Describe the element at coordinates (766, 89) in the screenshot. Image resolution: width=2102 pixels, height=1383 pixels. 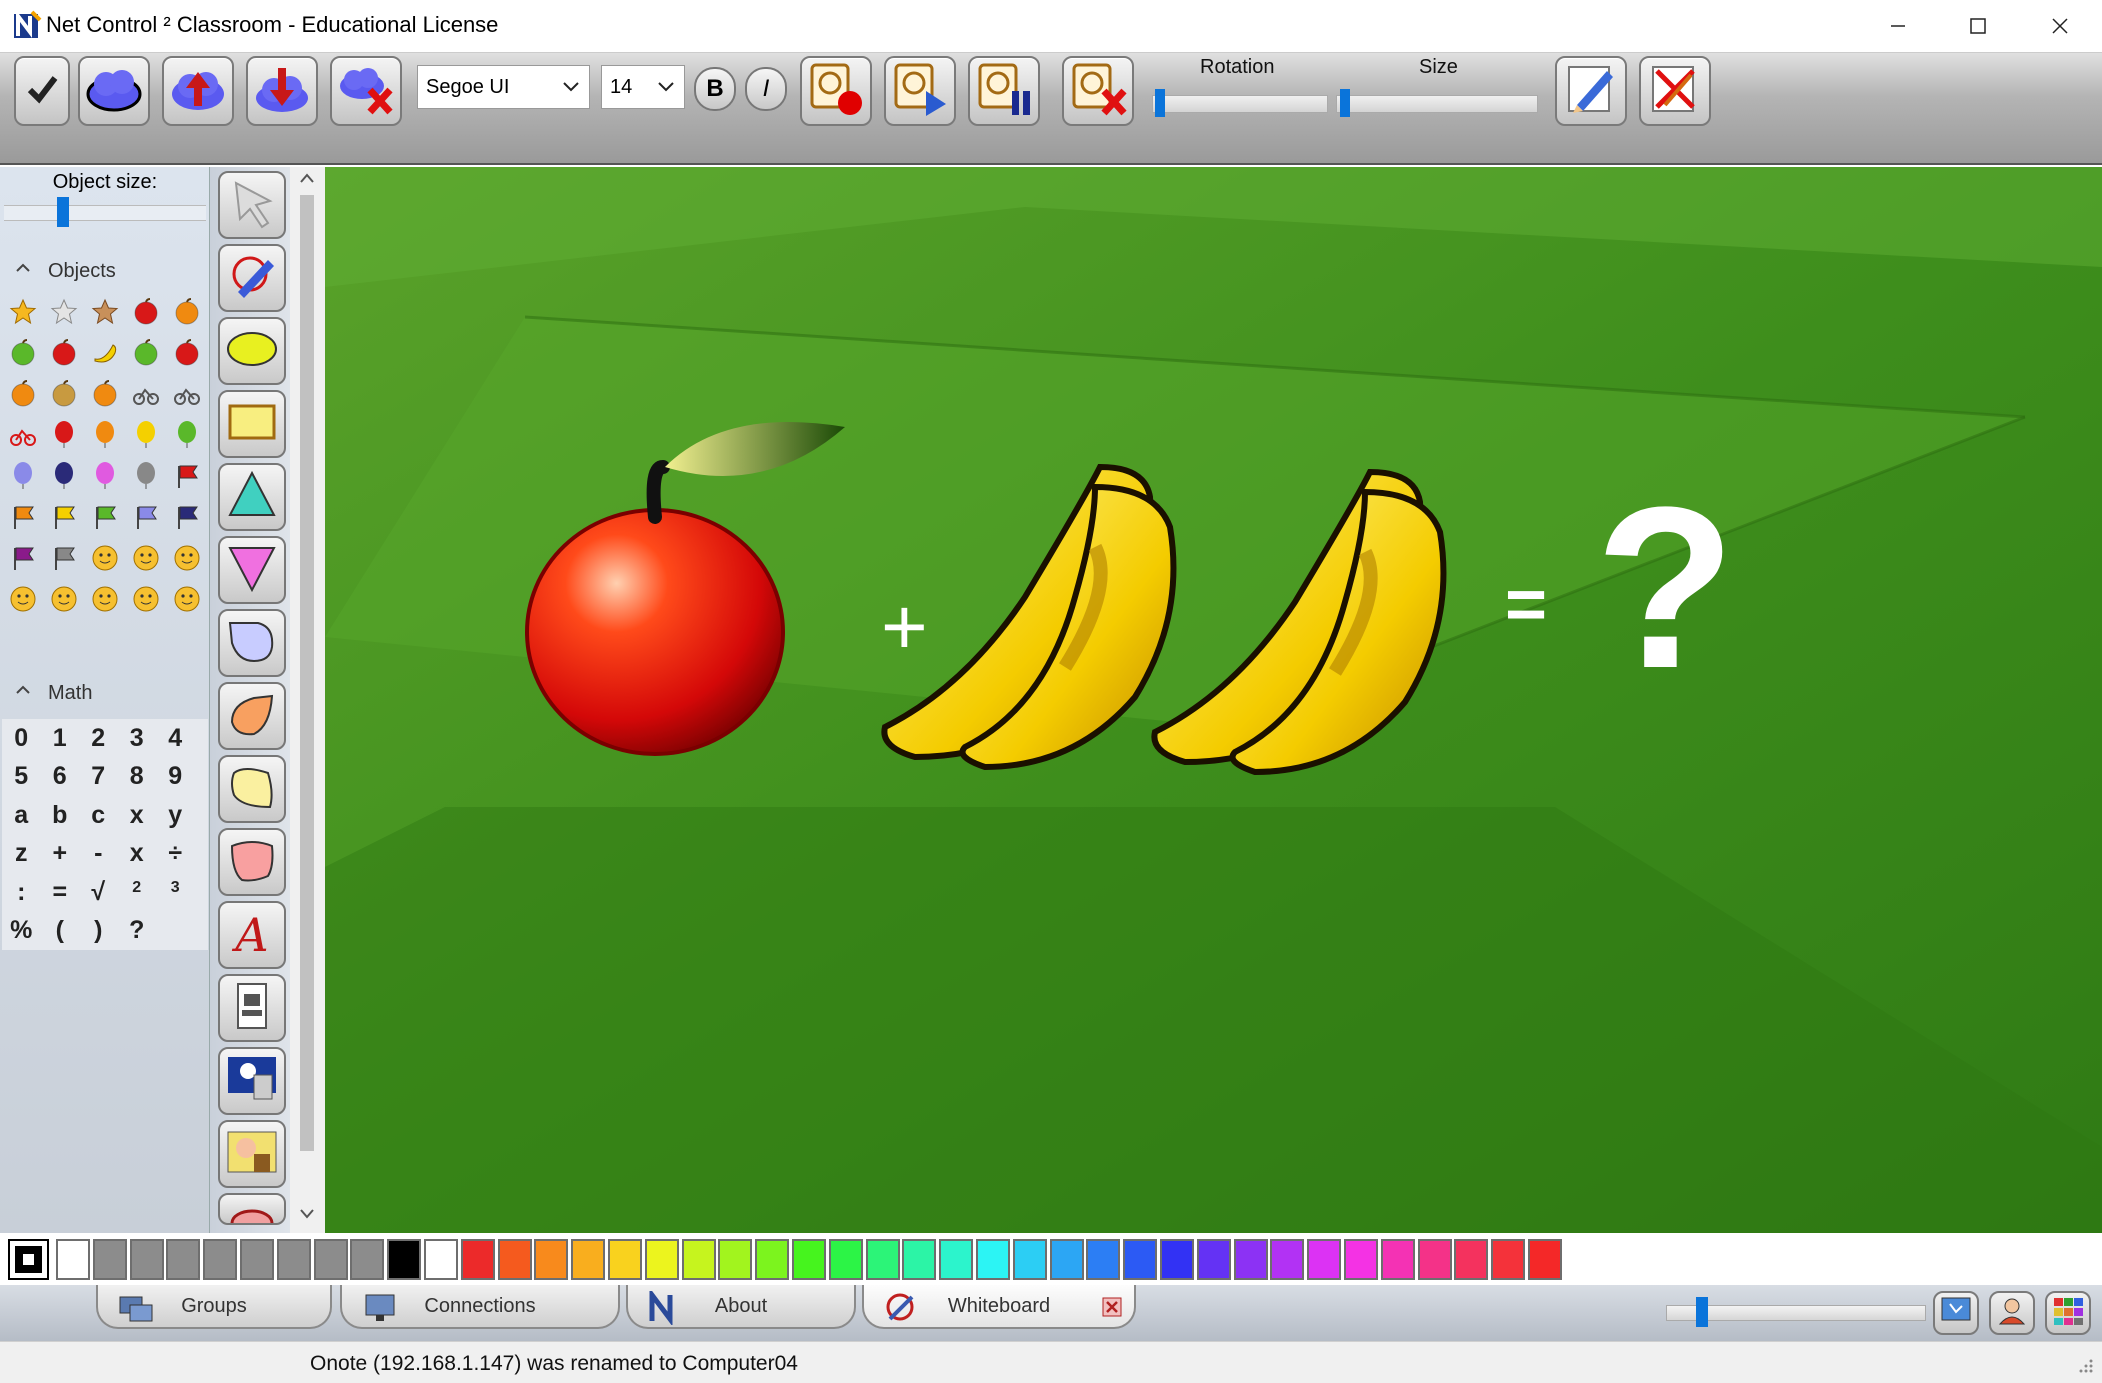
I see `italic-button: I` at that location.